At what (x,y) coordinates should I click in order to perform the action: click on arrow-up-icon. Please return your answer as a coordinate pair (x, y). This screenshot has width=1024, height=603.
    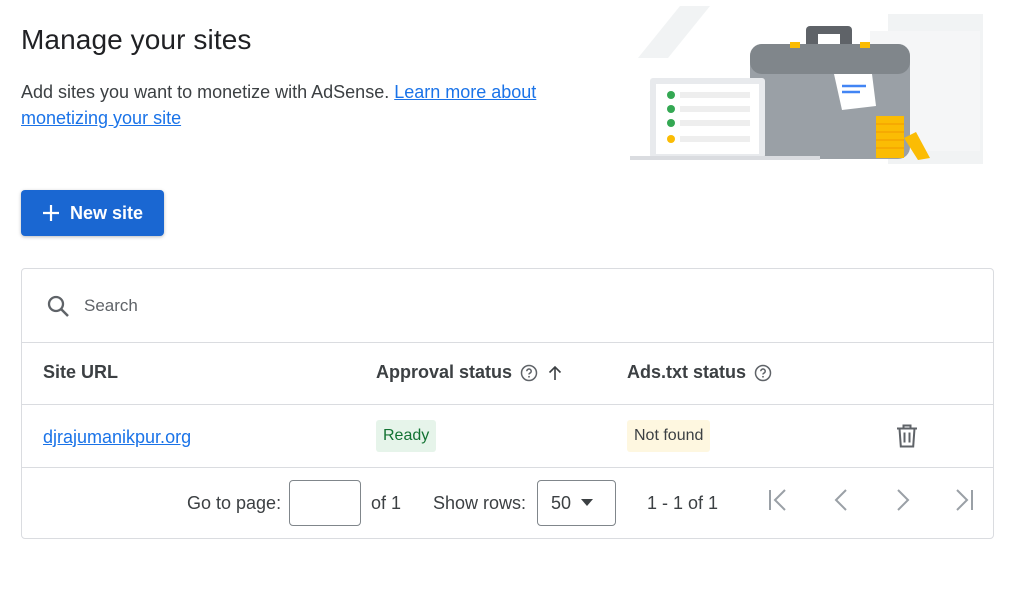
    Looking at the image, I should click on (555, 373).